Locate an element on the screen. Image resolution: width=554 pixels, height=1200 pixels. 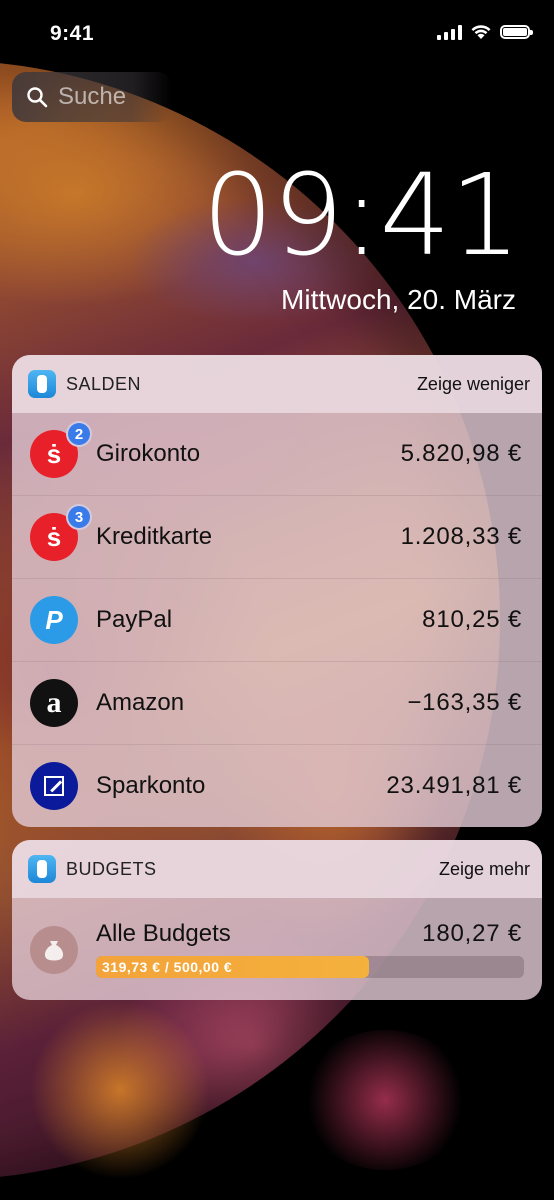
account-row-sparkonto: Sparkonto 23.491,81 € is located at coordinates (277, 785).